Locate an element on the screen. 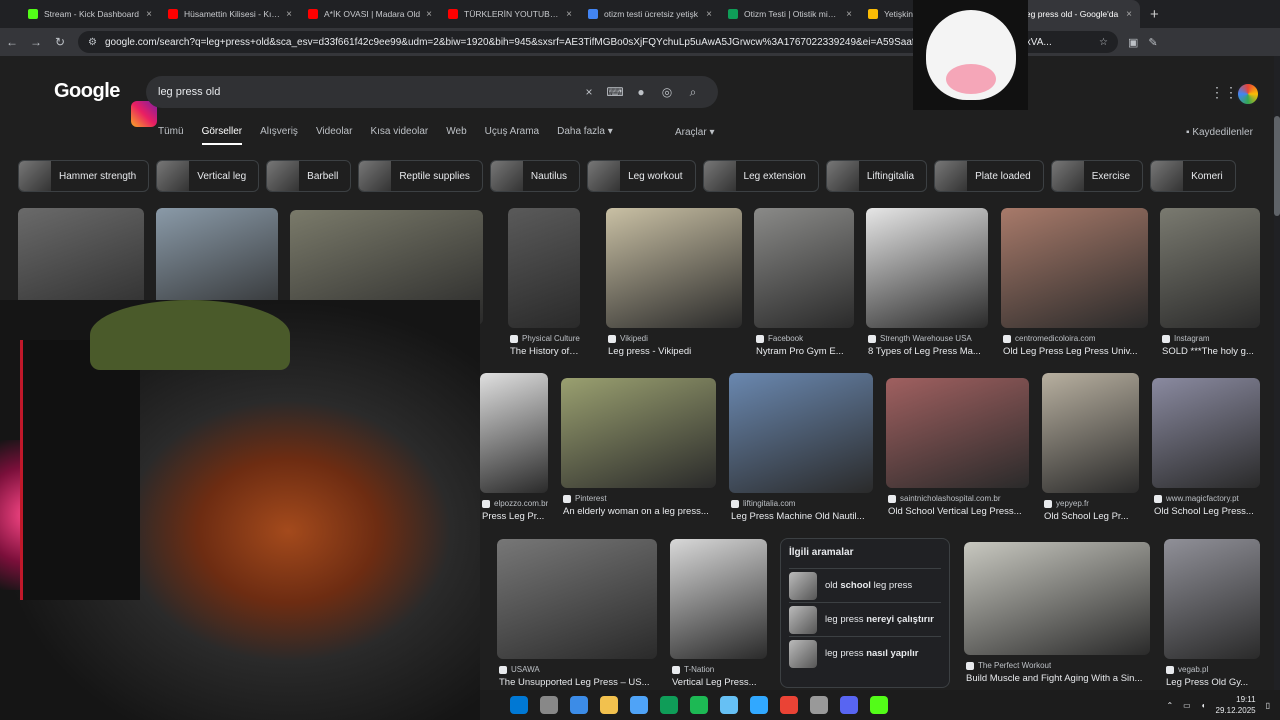  lens-search-icon: ◎ is located at coordinates (667, 92).